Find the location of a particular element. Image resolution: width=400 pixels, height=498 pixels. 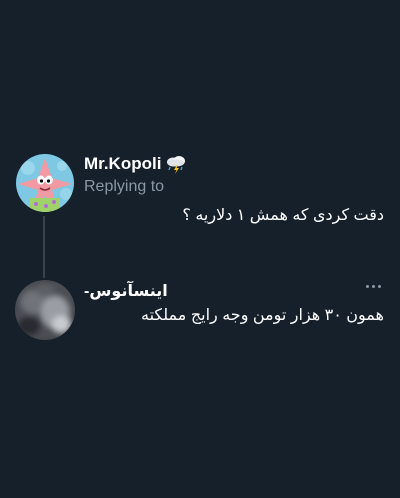

reply-author-avatar is located at coordinates (45, 310).